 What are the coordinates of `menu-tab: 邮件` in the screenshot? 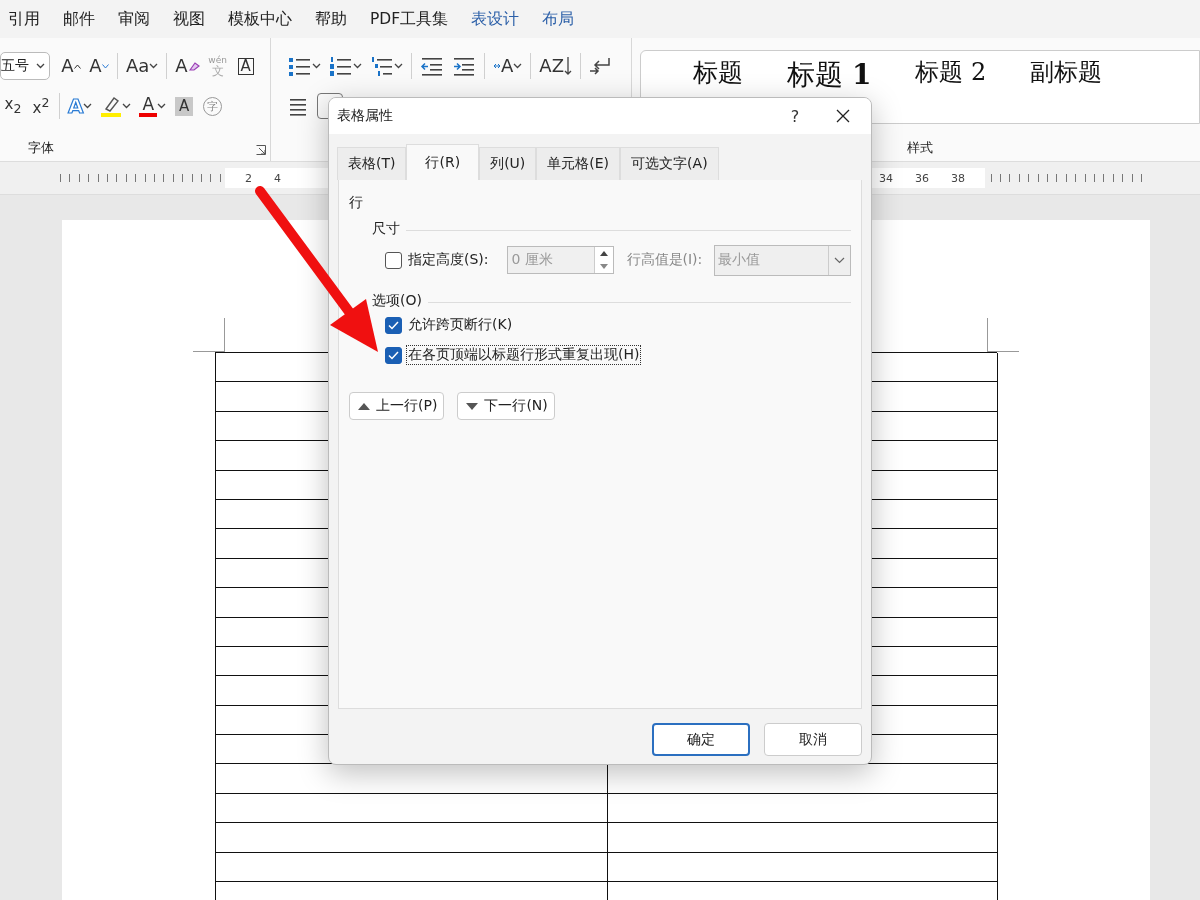 It's located at (80, 19).